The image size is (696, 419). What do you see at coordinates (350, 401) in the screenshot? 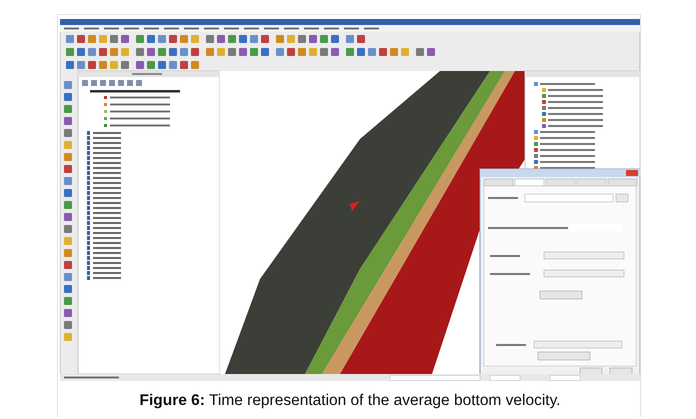
I see `figure-caption: Figure 6: Time representation of the average bottom velocity.` at bounding box center [350, 401].